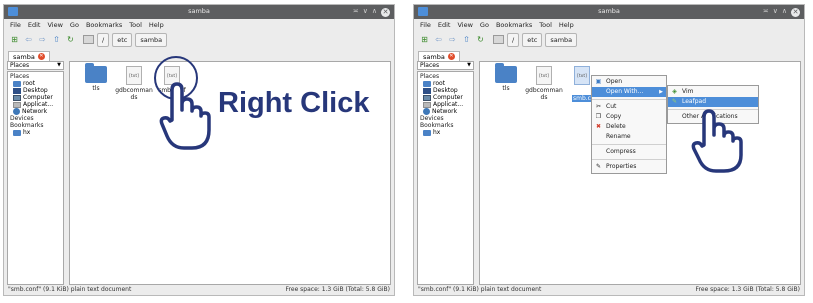 This screenshot has height=303, width=813. I want to click on cut-icon: ✂, so click(598, 106).